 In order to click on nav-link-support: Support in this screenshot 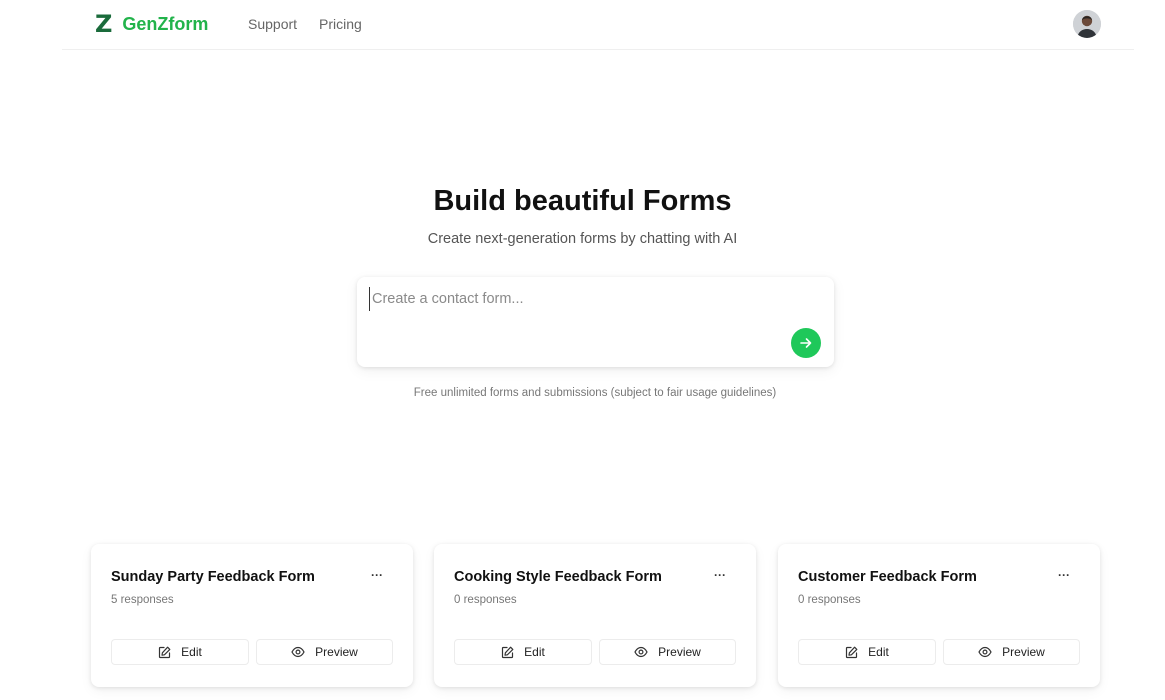, I will do `click(272, 24)`.